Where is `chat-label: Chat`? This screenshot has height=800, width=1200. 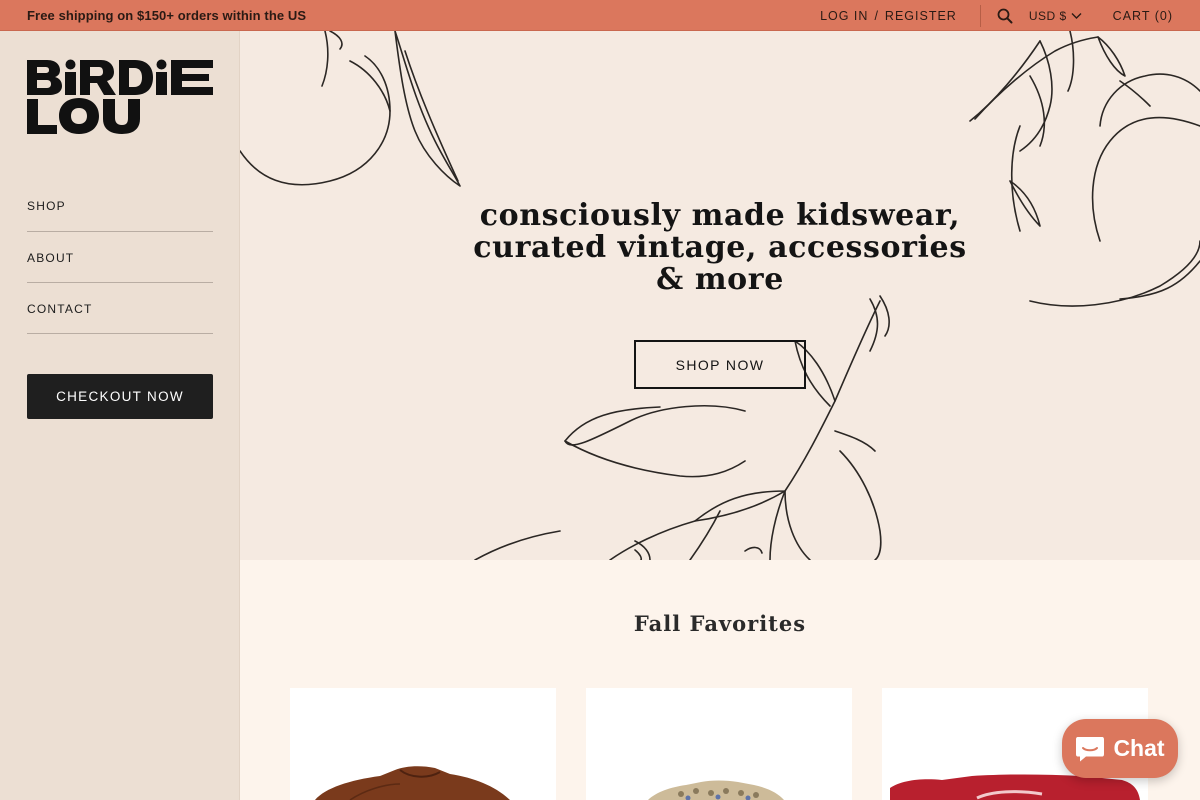
chat-label: Chat is located at coordinates (1139, 748).